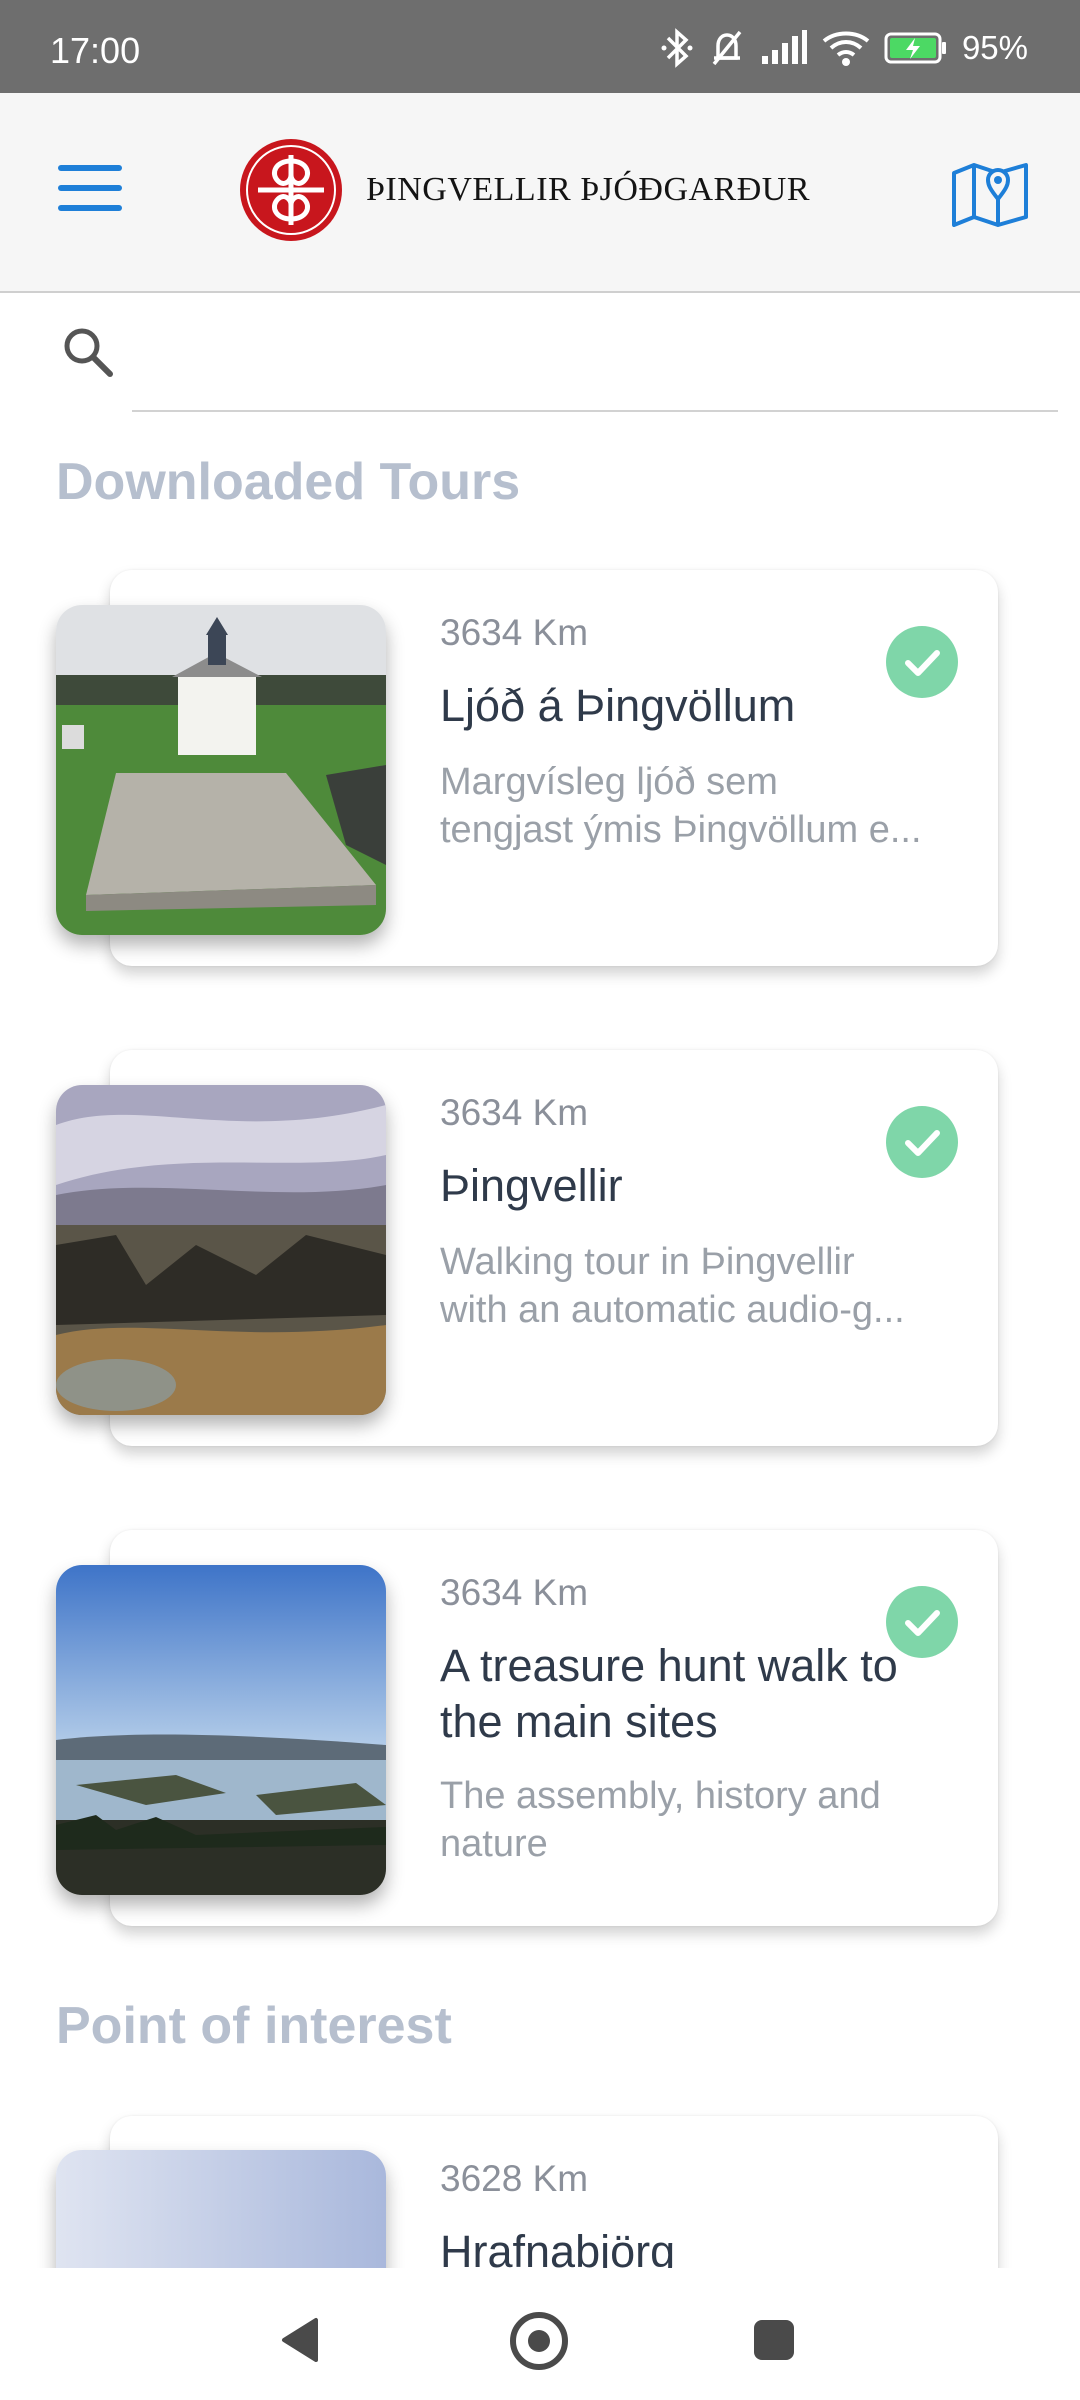 The width and height of the screenshot is (1080, 2400). Describe the element at coordinates (531, 1185) in the screenshot. I see `tour-title: Þingvellir` at that location.